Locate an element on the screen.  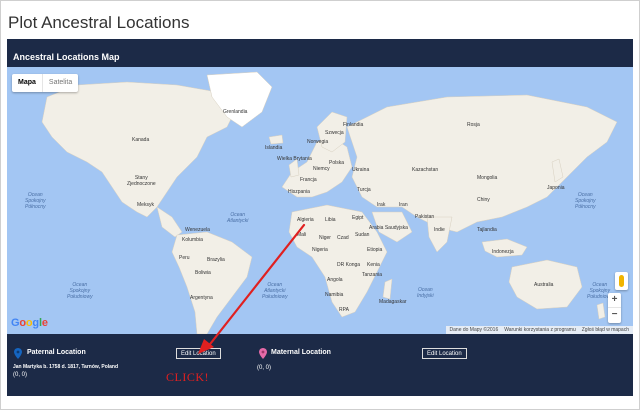
map-label-spain: Hiszpania is located at coordinates (299, 192).